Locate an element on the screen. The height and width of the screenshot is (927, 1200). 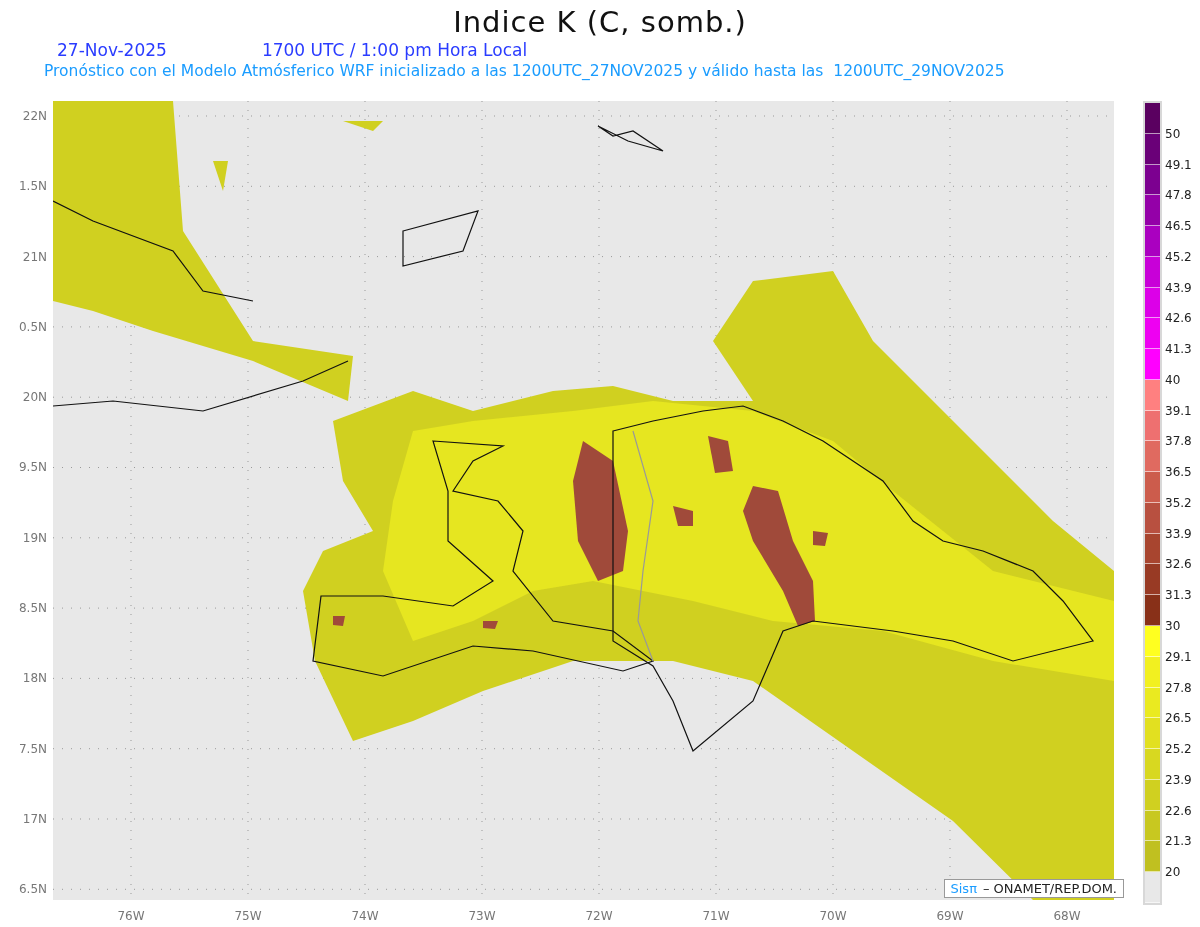
latitude-label: 6.5N is located at coordinates (33, 890).